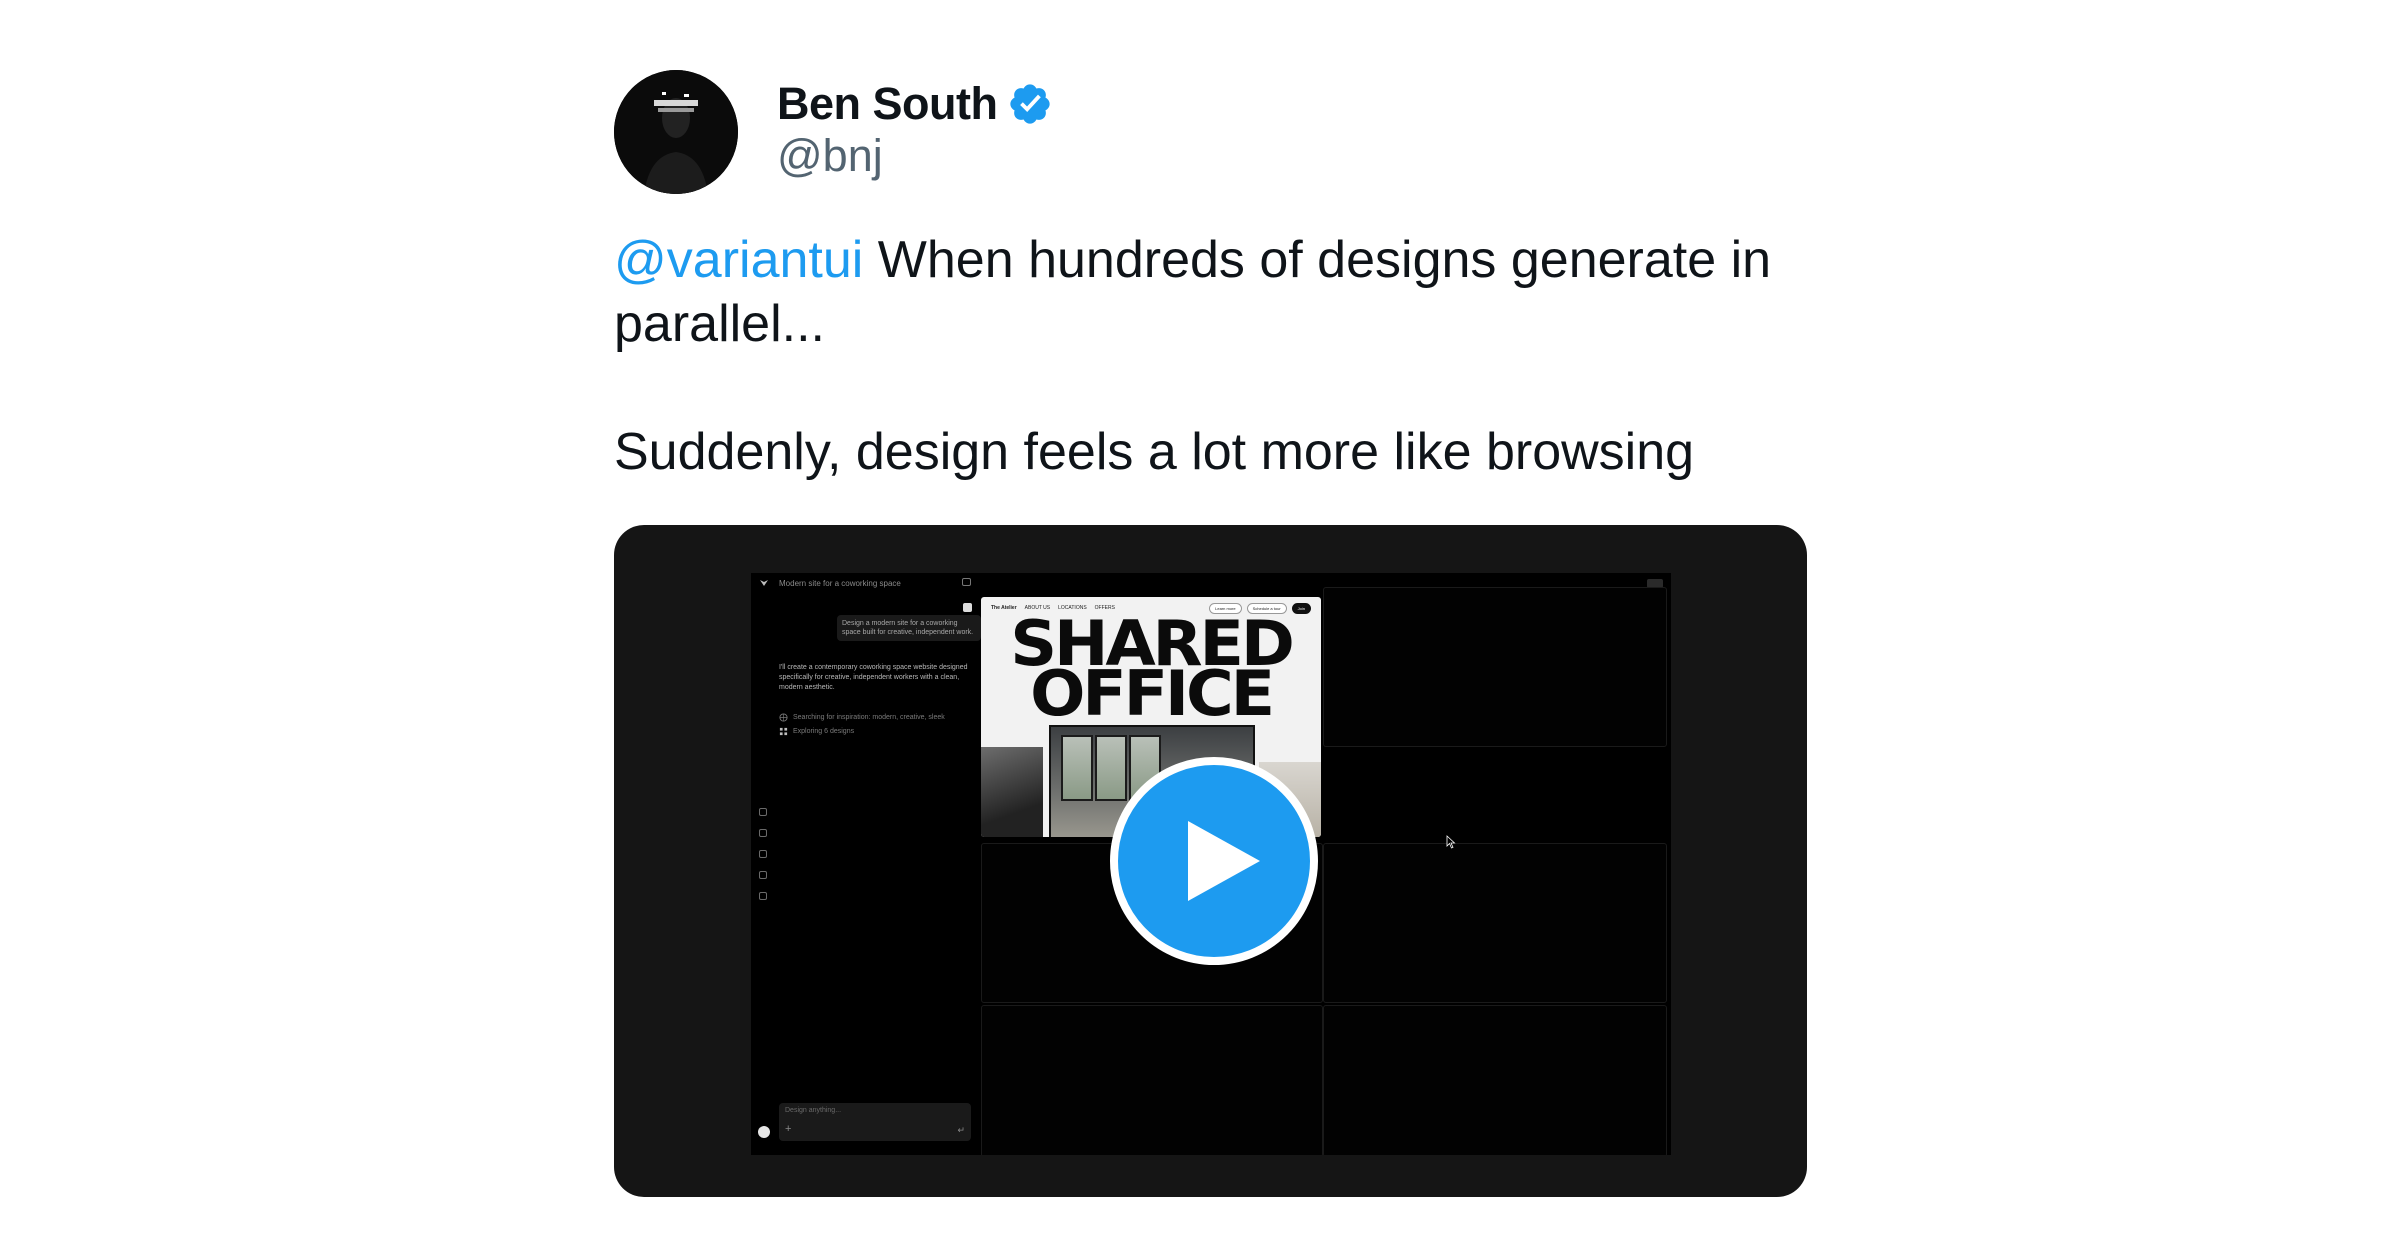  Describe the element at coordinates (967, 607) in the screenshot. I see `user-avatar-small` at that location.